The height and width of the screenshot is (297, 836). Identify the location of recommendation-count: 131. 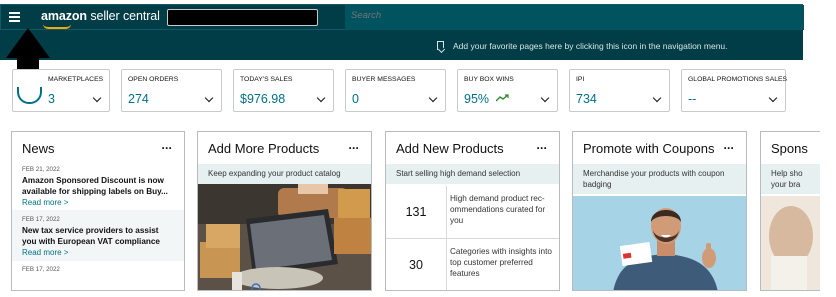
(416, 212).